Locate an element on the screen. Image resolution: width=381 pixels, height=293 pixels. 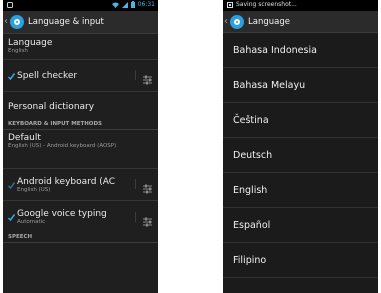
android-keyboard-value: English (US) is located at coordinates (34, 189).